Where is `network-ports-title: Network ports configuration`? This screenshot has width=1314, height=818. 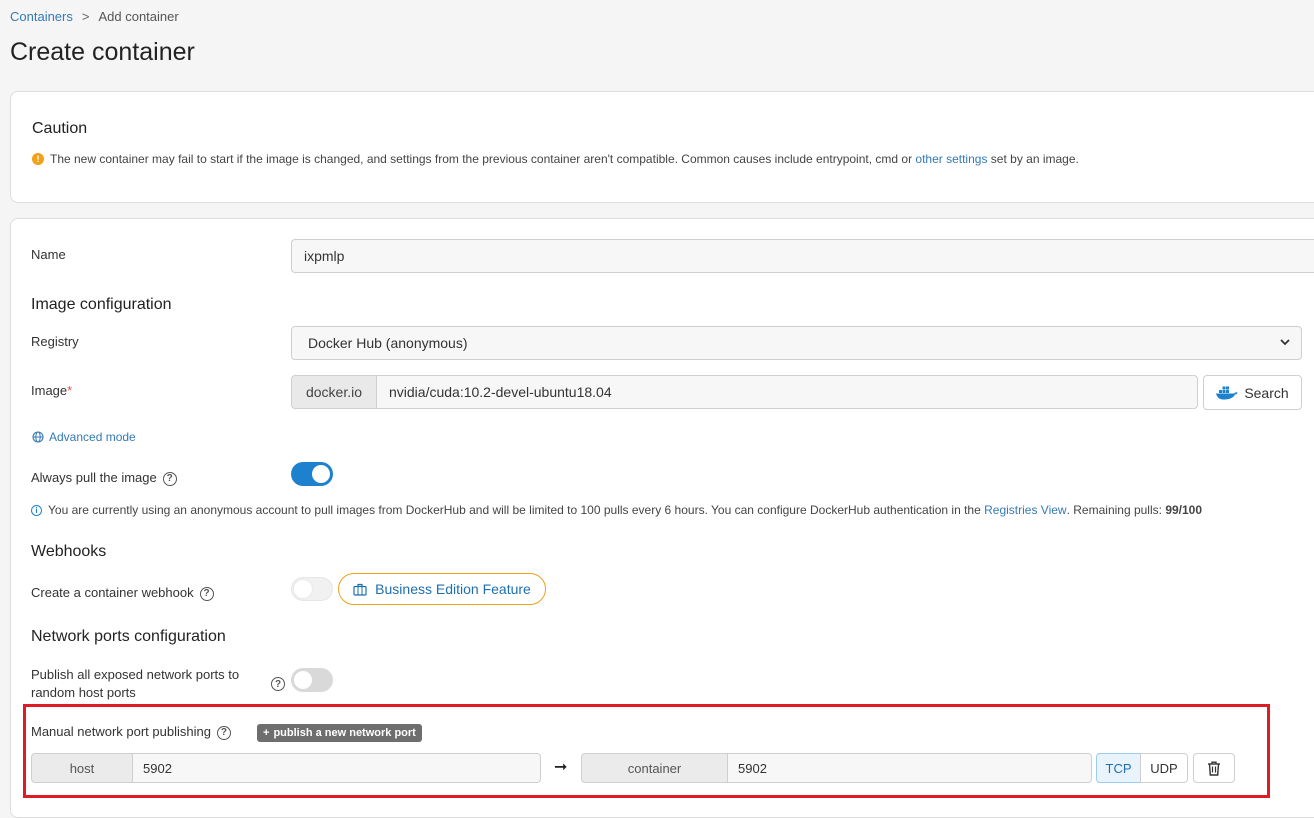
network-ports-title: Network ports configuration is located at coordinates (128, 636).